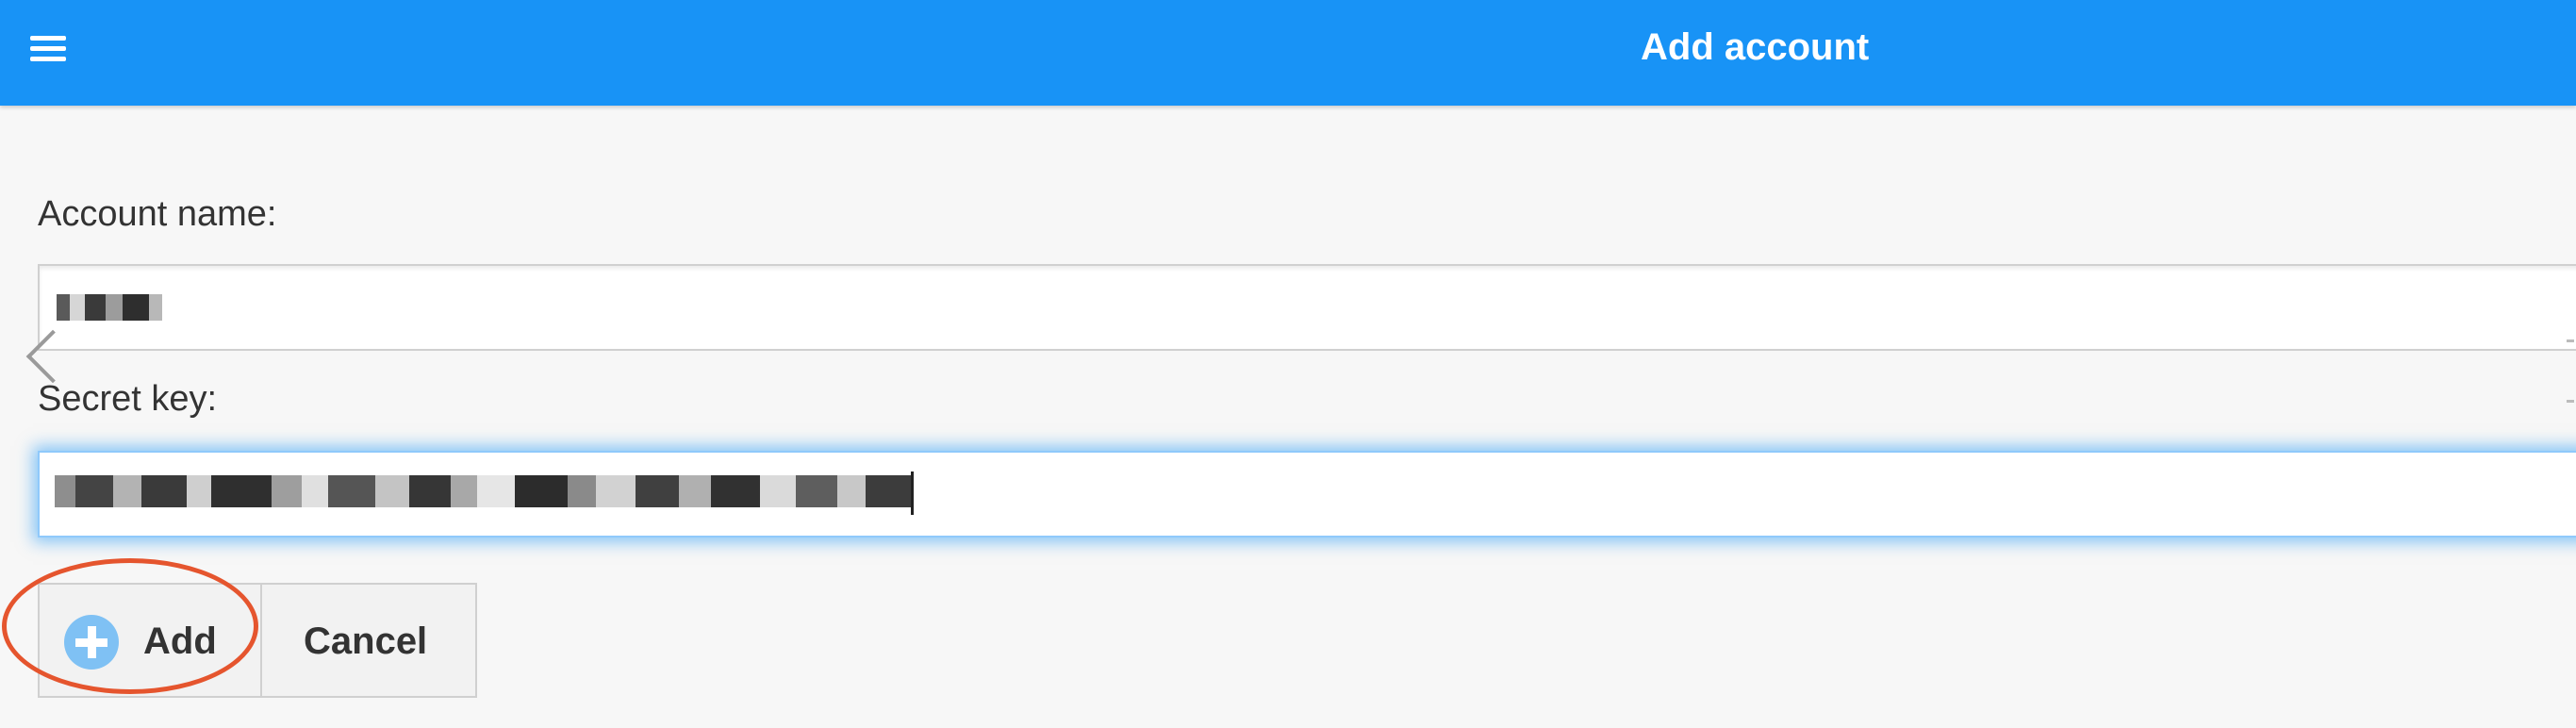 This screenshot has width=2576, height=728. I want to click on account-name-label: Account name:, so click(157, 214).